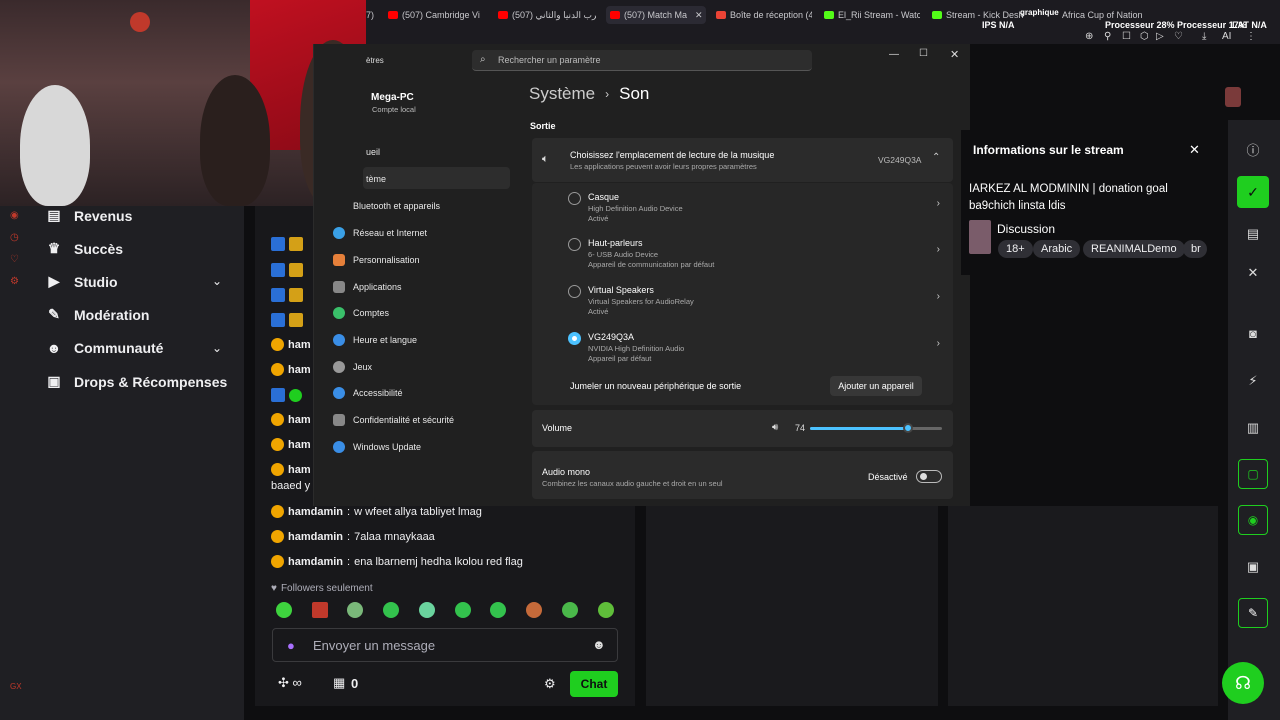 The width and height of the screenshot is (1280, 720). What do you see at coordinates (380, 233) in the screenshot?
I see `nav-reseau: Réseau et Internet` at bounding box center [380, 233].